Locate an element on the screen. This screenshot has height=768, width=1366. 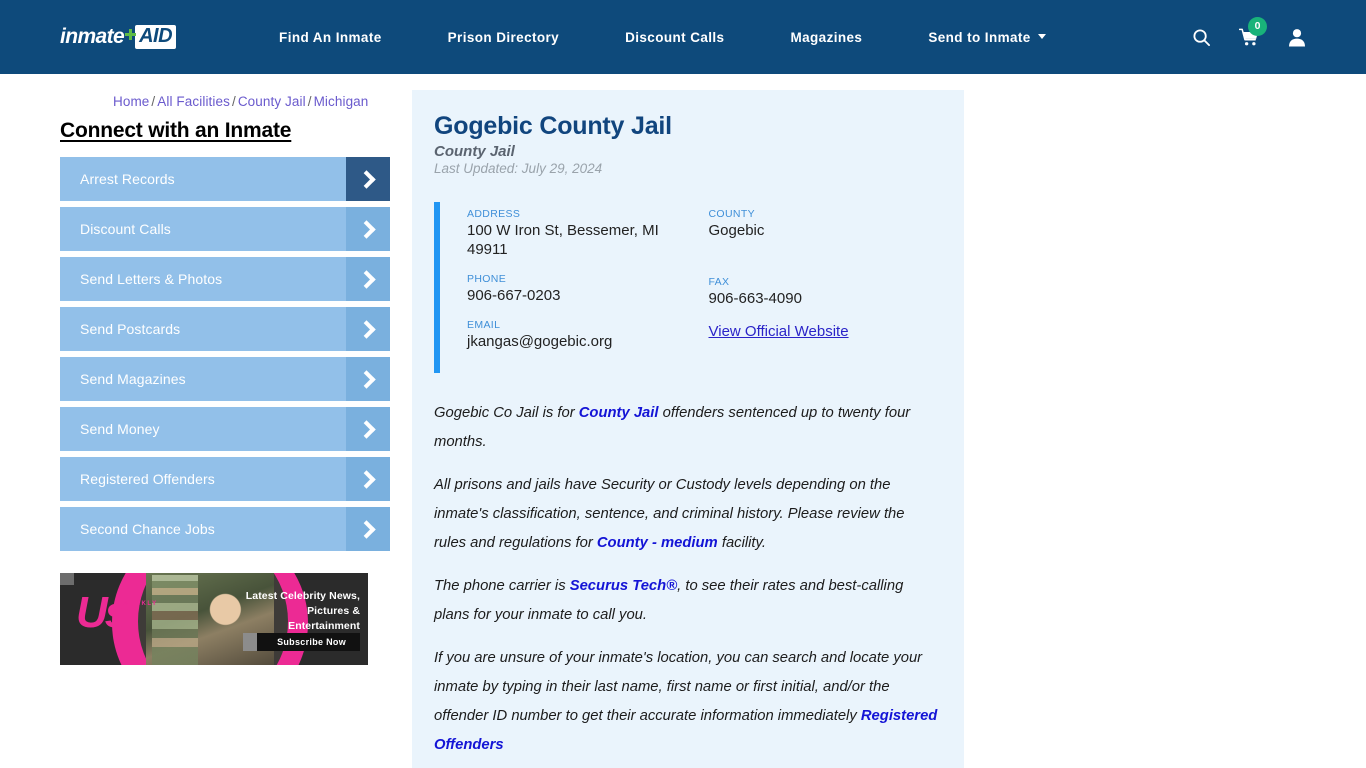
ad-brand-logo: Us is located at coordinates (102, 612).